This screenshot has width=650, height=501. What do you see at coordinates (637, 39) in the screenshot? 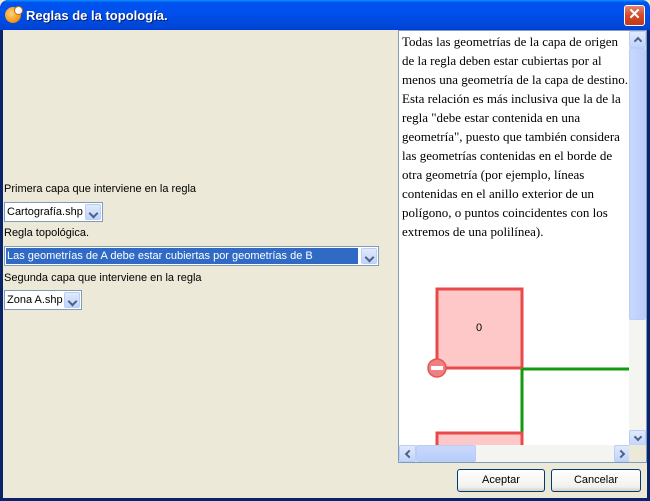
I see `scroll-up-icon` at bounding box center [637, 39].